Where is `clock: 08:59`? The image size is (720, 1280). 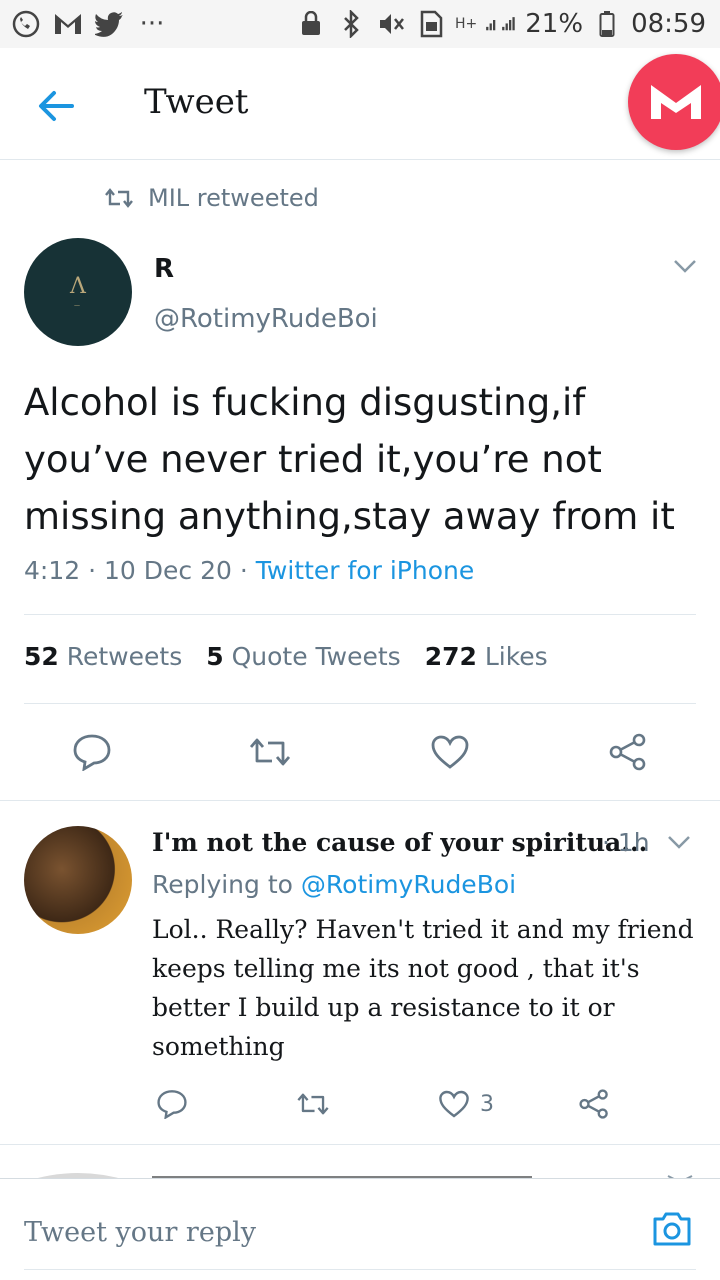
clock: 08:59 is located at coordinates (668, 24).